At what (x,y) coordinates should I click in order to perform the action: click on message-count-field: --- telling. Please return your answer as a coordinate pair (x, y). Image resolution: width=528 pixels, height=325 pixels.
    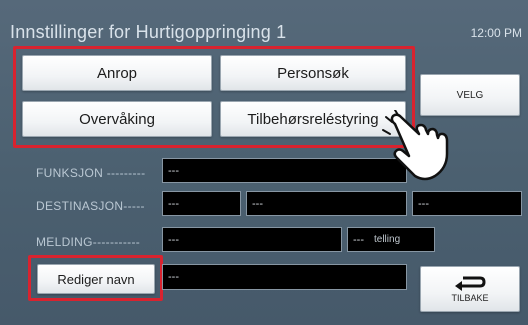
    Looking at the image, I should click on (391, 239).